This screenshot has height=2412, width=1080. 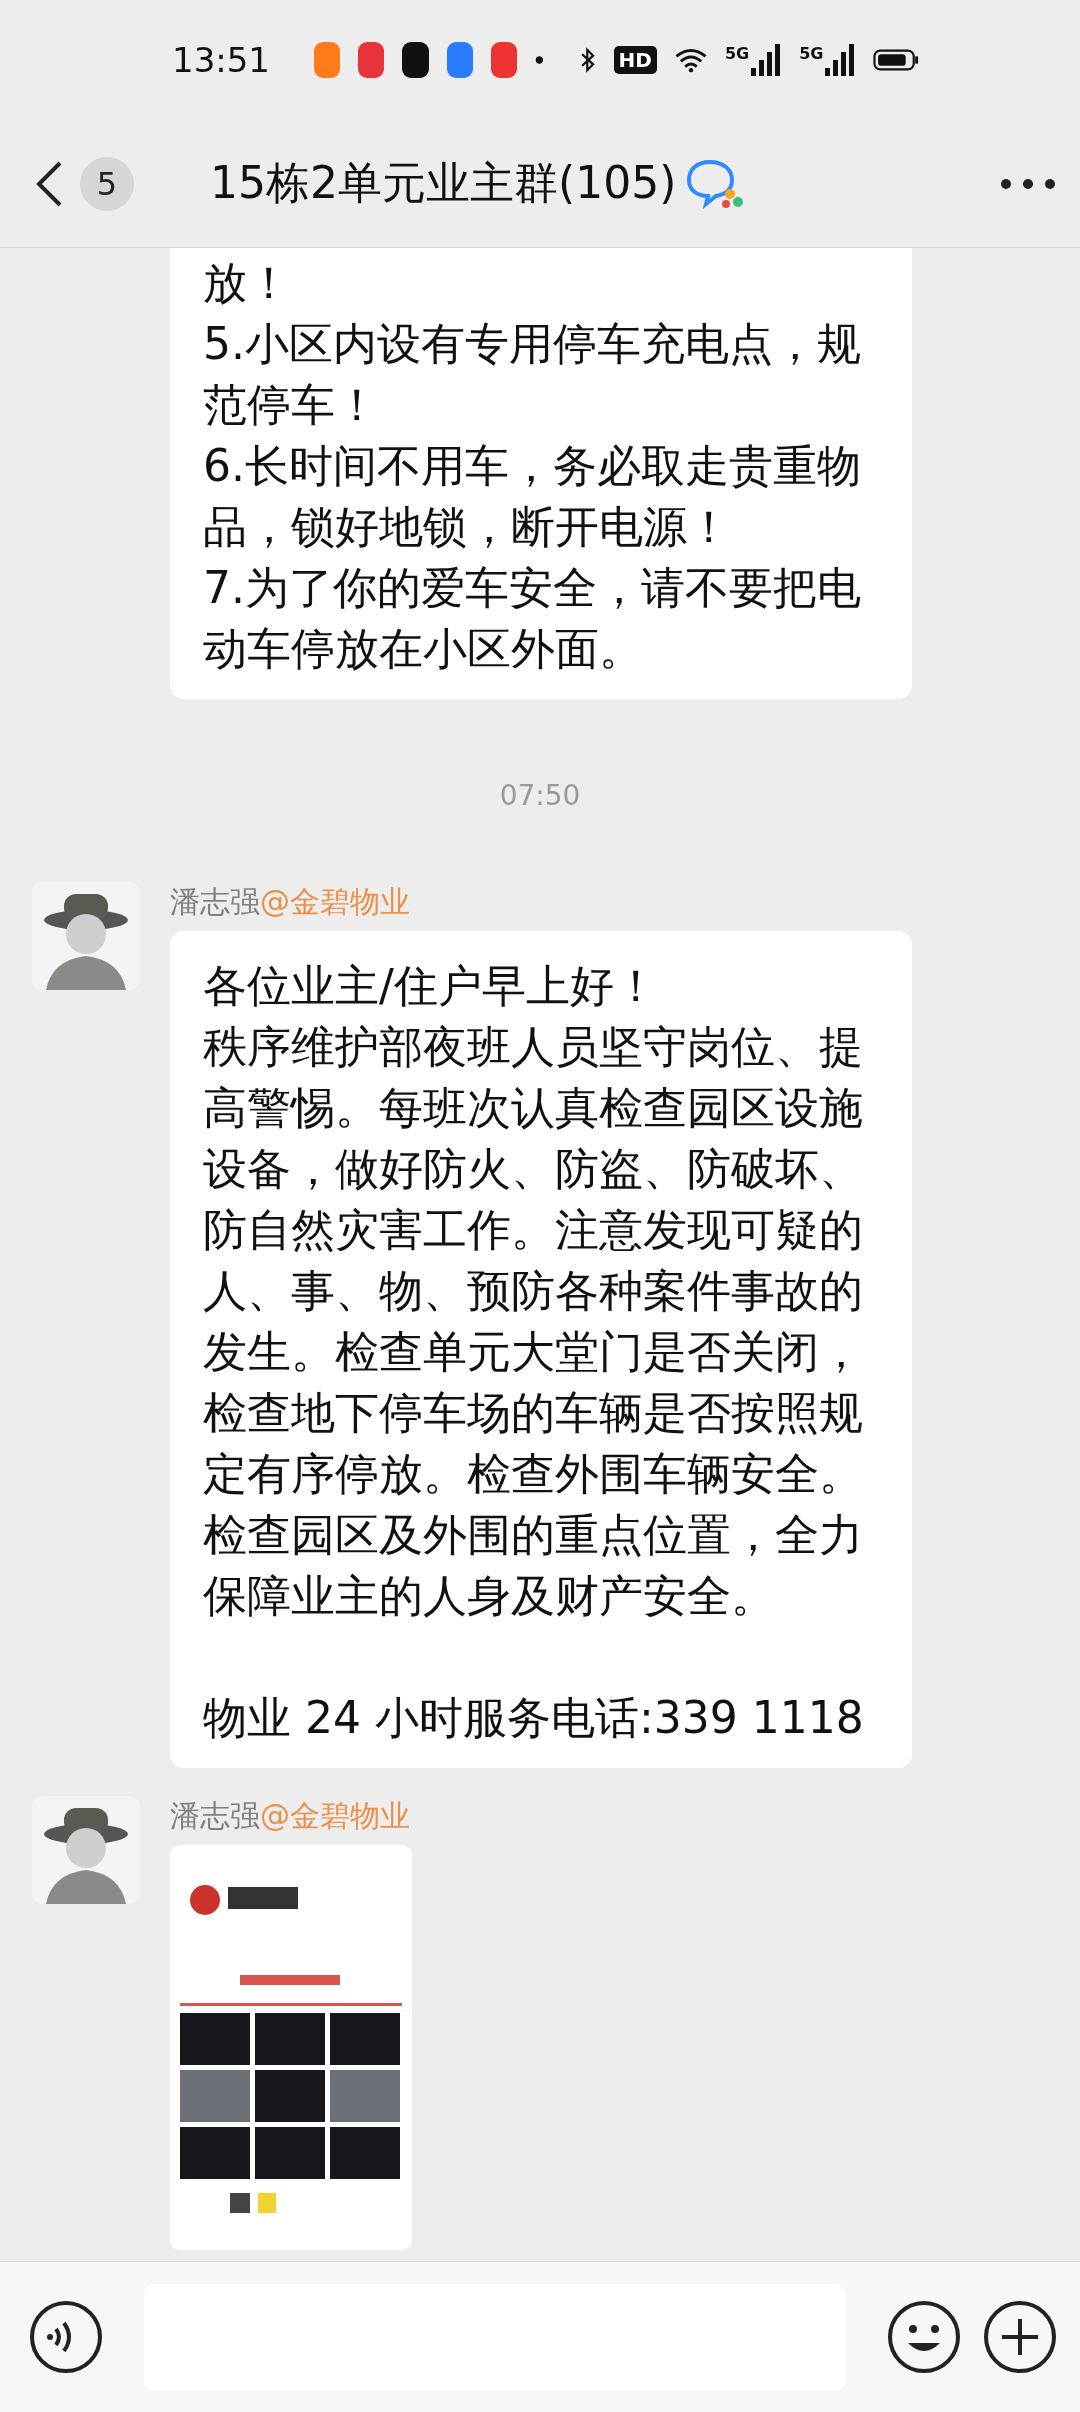 What do you see at coordinates (66, 2337) in the screenshot?
I see `voice-icon` at bounding box center [66, 2337].